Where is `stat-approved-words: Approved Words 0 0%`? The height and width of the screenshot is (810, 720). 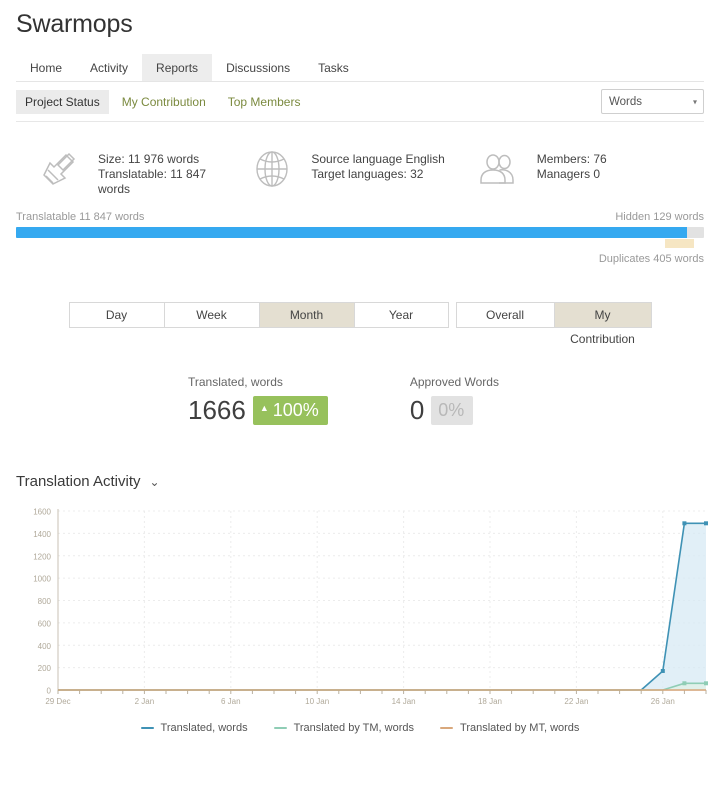
stat-approved-words: Approved Words 0 0% is located at coordinates (454, 400).